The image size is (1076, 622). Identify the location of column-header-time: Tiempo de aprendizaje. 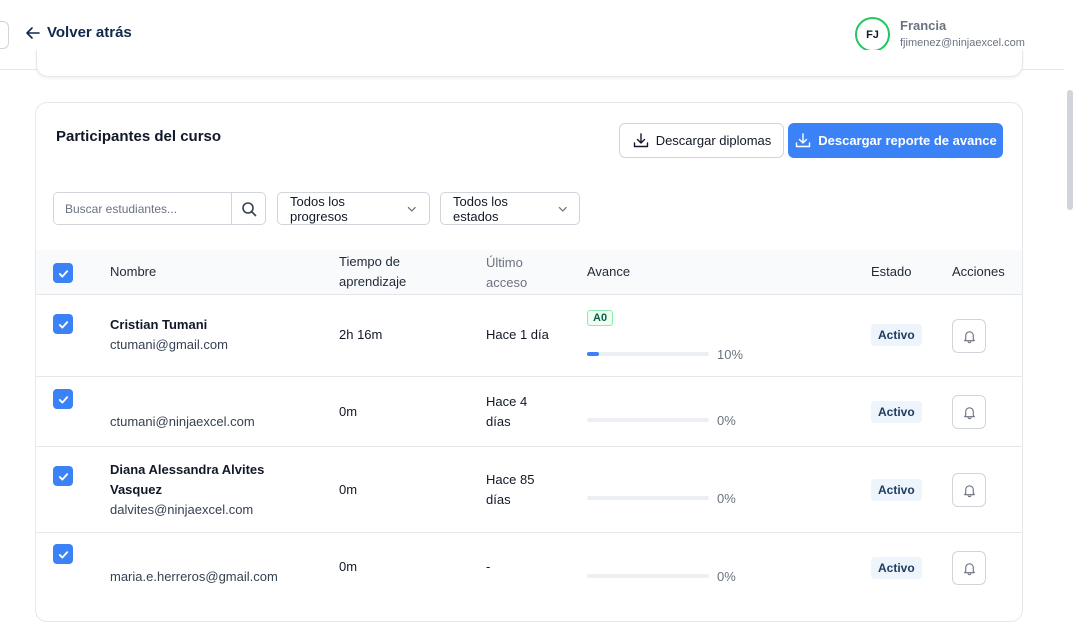
(372, 272).